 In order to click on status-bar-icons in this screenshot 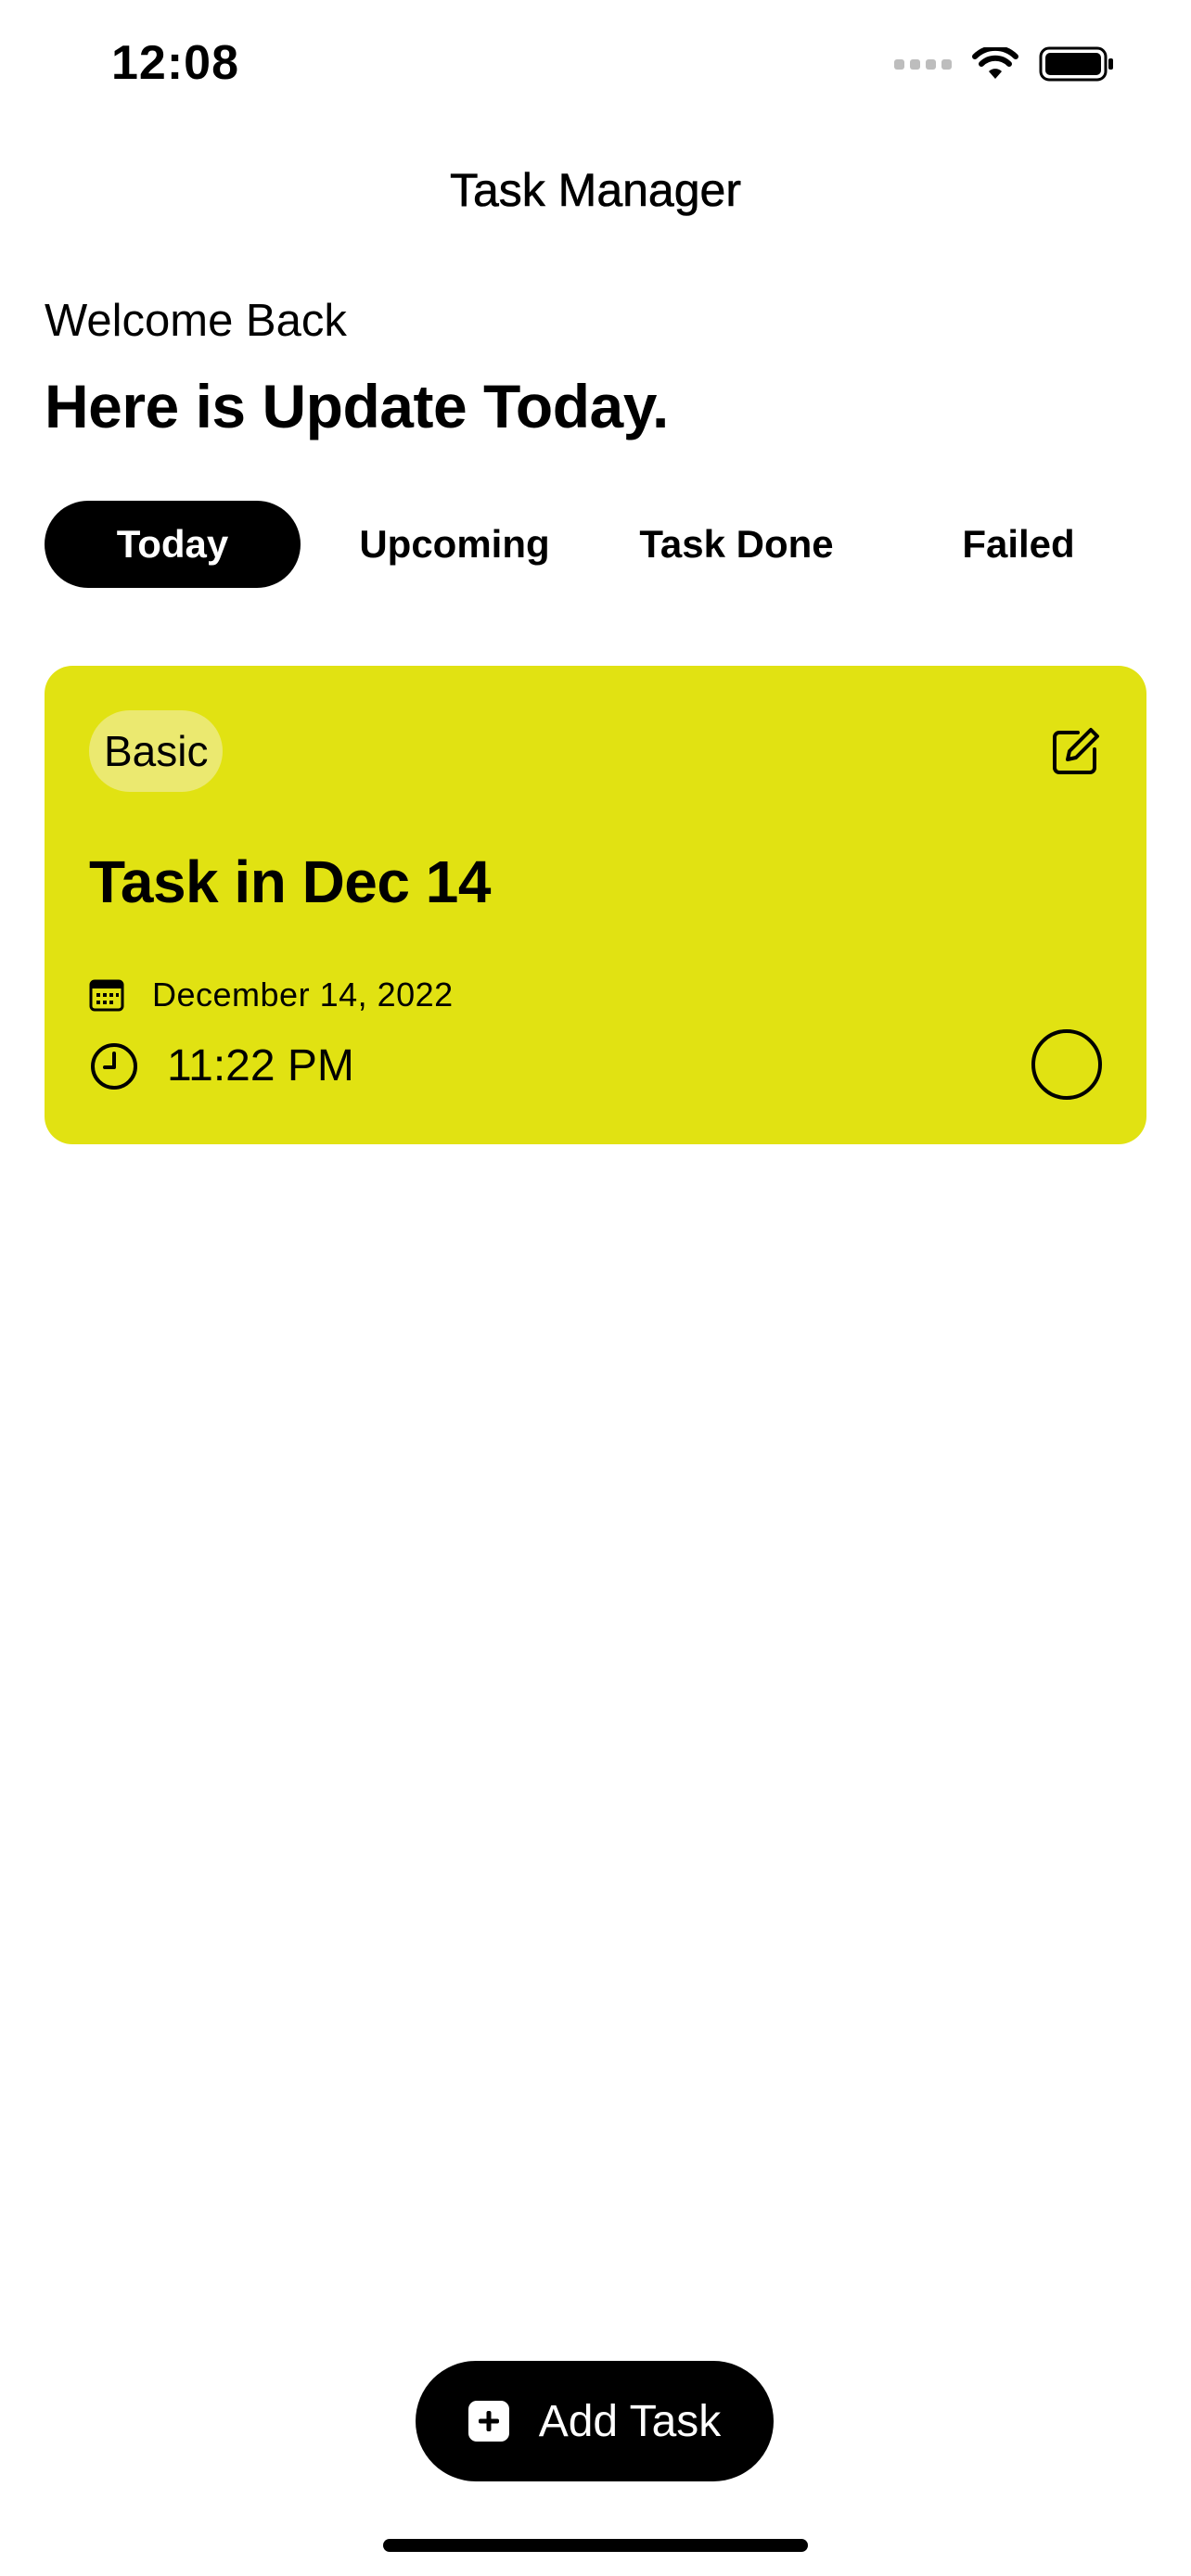, I will do `click(1004, 64)`.